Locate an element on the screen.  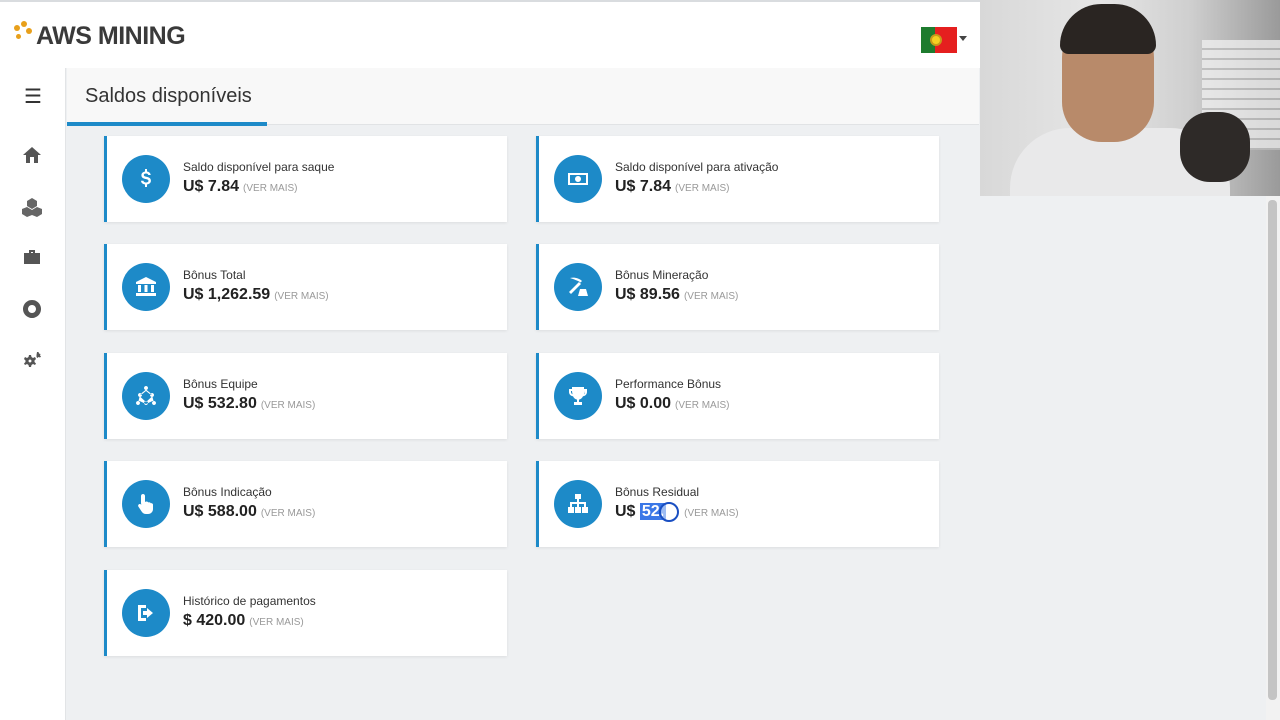
card-value: U$ 588.00 is located at coordinates (220, 511).